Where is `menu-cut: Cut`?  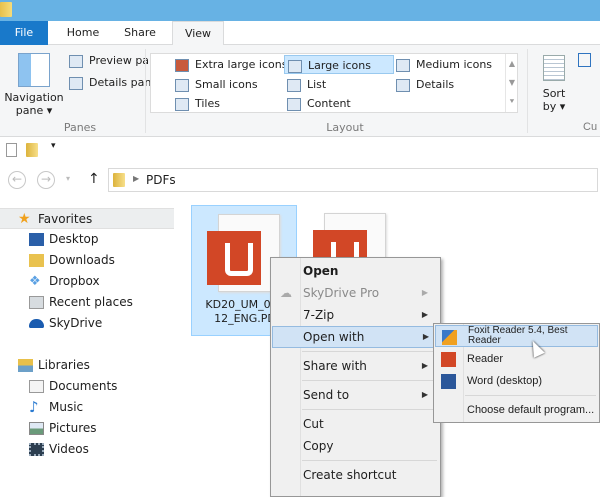
menu-cut: Cut is located at coordinates (355, 424).